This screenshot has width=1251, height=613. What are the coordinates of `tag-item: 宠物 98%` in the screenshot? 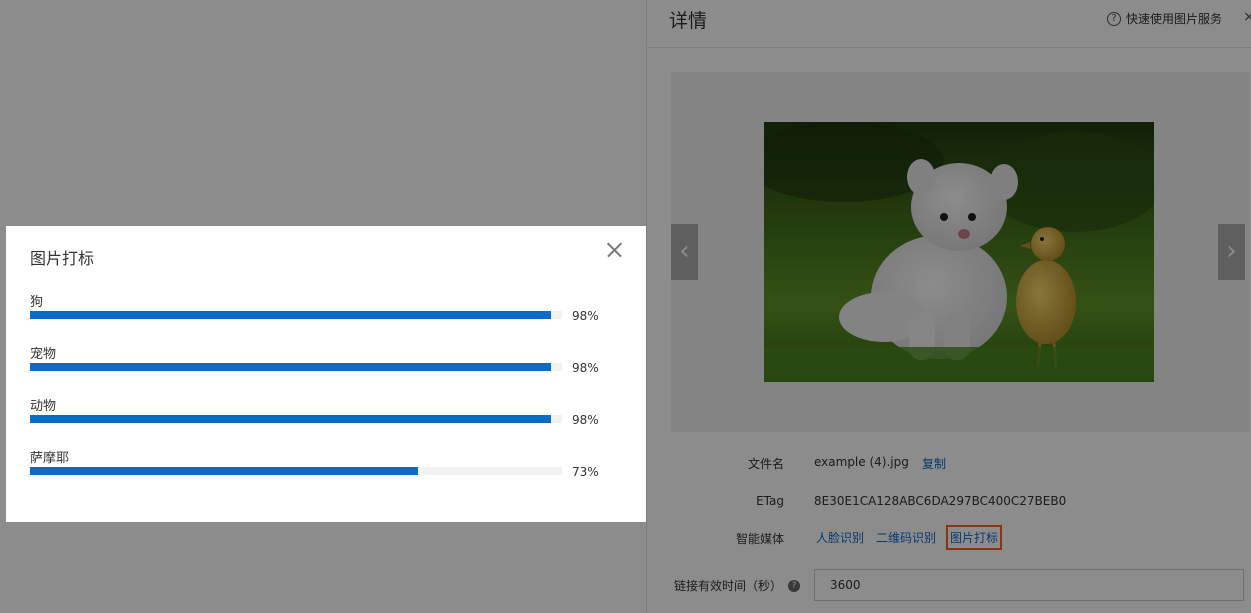 It's located at (330, 369).